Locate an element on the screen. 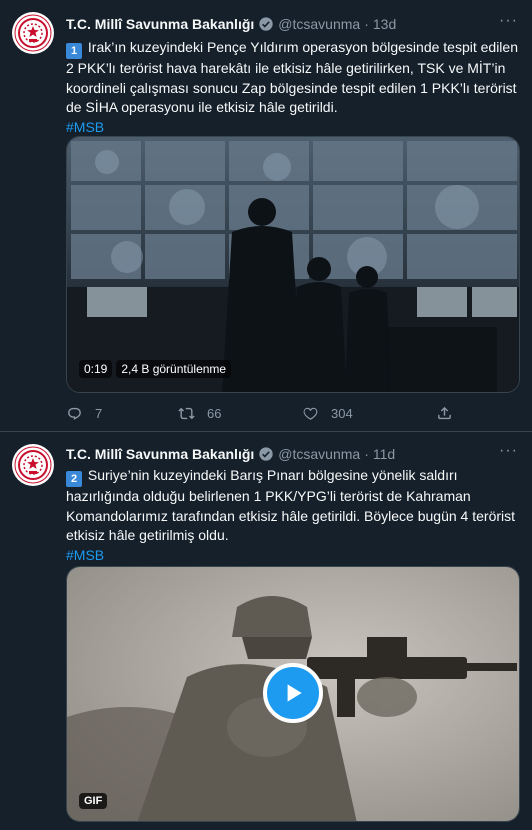  gif-badge: GIF is located at coordinates (93, 801).